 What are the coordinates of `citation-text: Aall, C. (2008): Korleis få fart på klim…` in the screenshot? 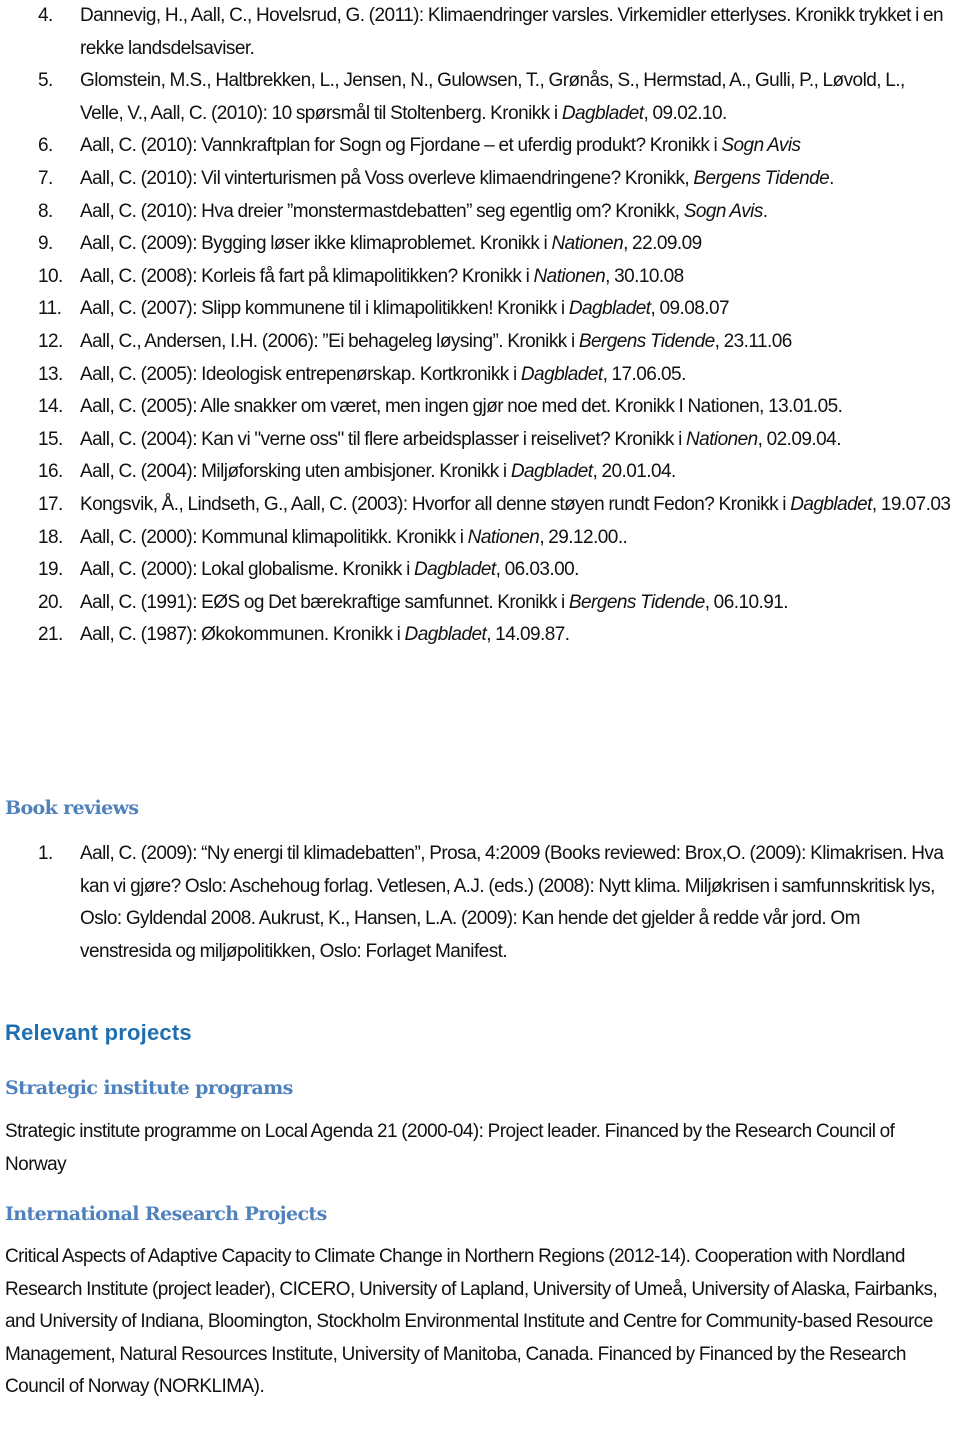 It's located at (307, 276).